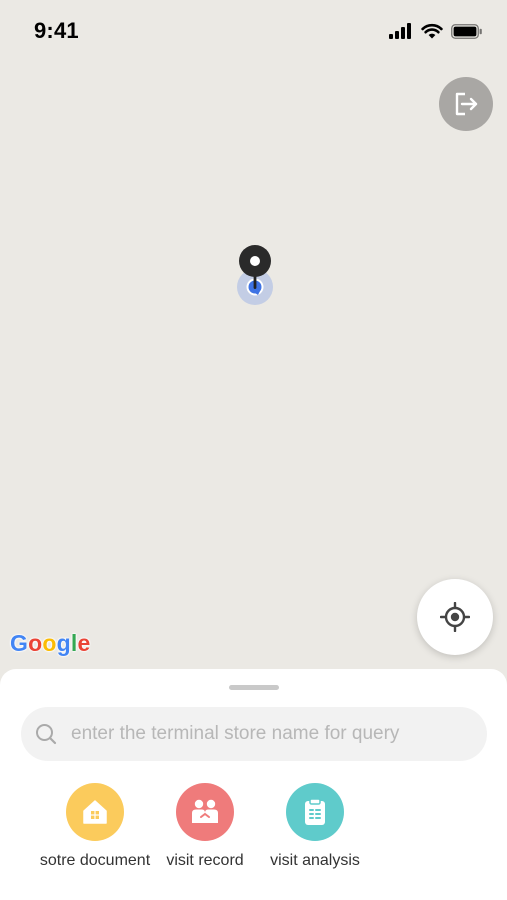 This screenshot has width=507, height=900. I want to click on search-input, so click(271, 734).